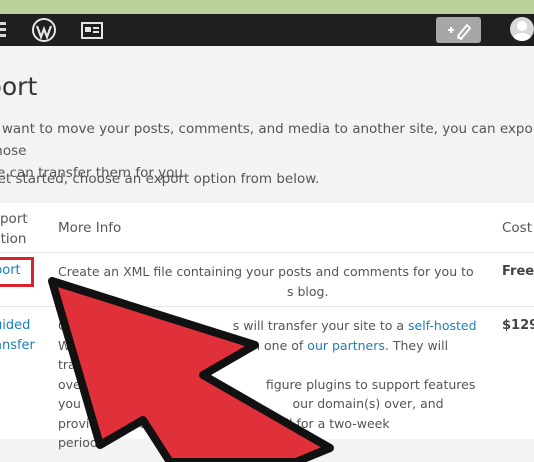 Image resolution: width=534 pixels, height=462 pixels. What do you see at coordinates (90, 228) in the screenshot?
I see `column-header-more-info: More Info` at bounding box center [90, 228].